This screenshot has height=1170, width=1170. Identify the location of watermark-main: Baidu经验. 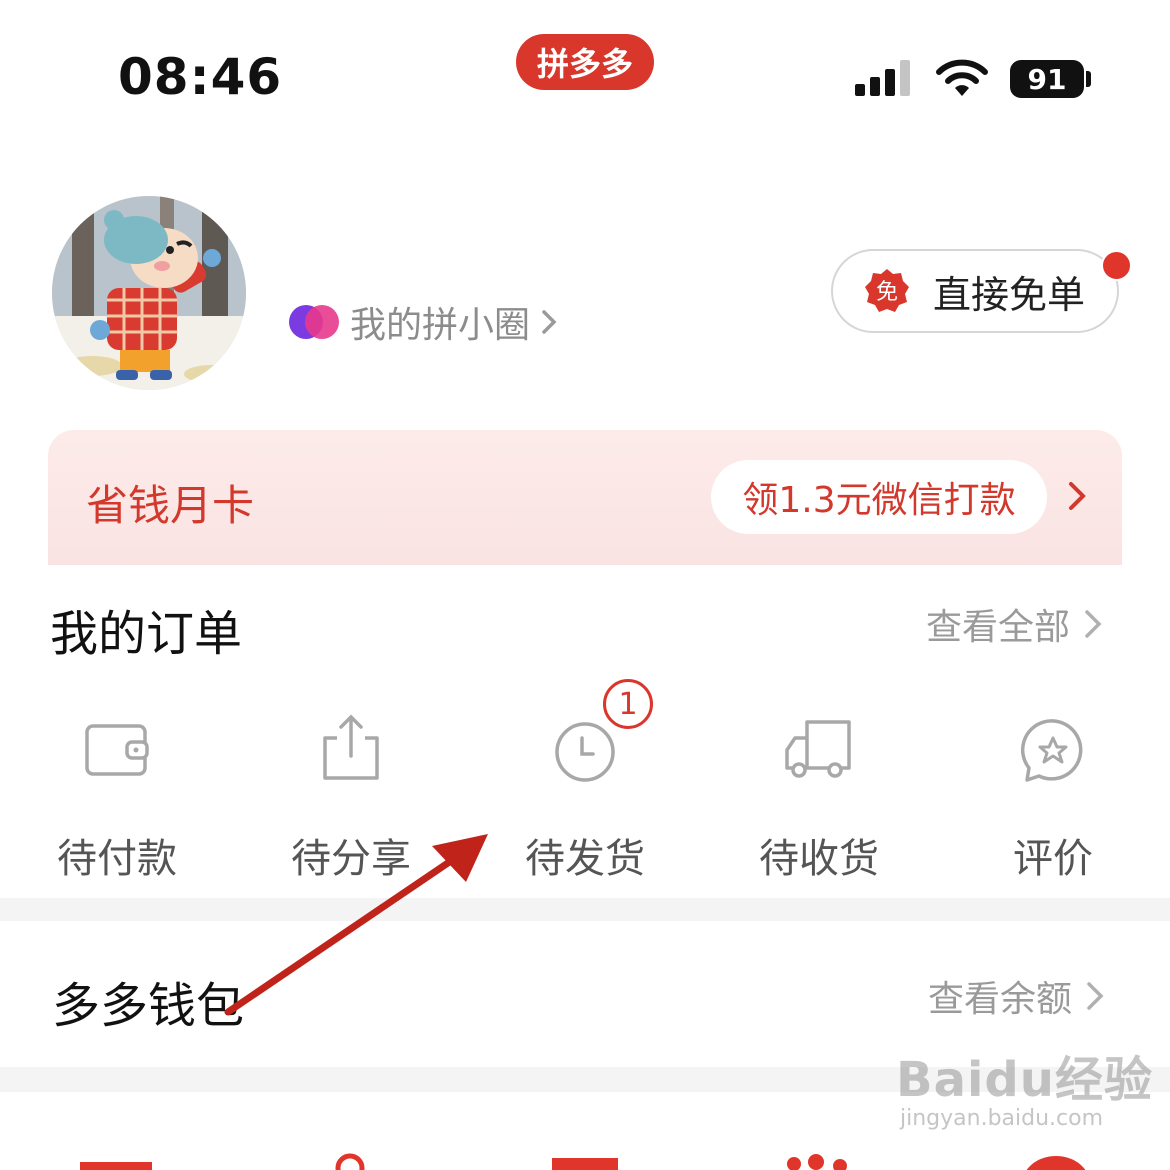
(1024, 1080).